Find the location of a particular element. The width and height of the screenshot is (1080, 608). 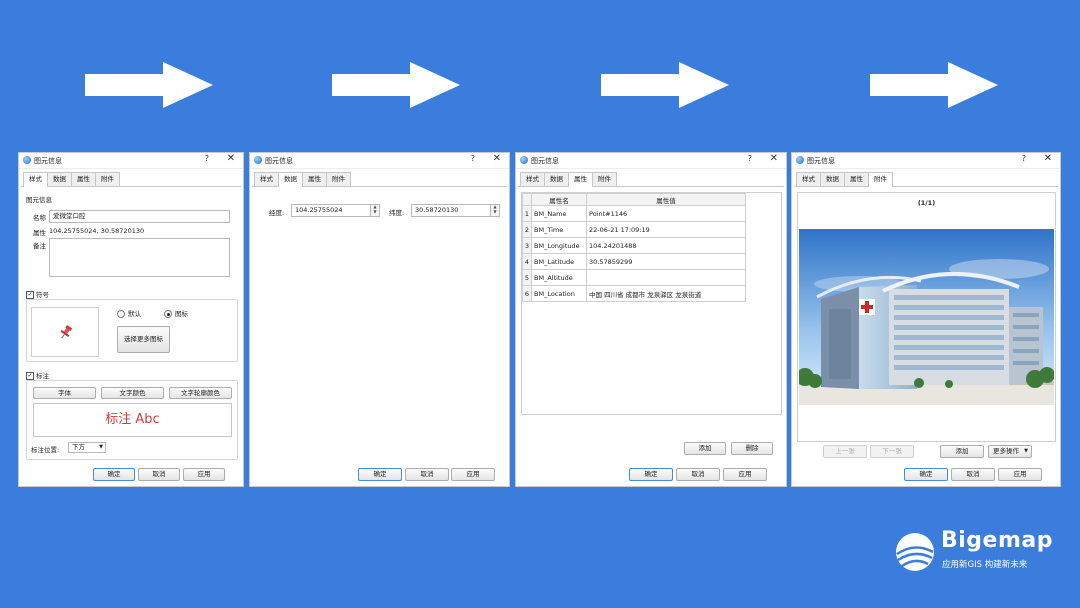

checkbox-checked-icon: ✓ is located at coordinates (30, 376).